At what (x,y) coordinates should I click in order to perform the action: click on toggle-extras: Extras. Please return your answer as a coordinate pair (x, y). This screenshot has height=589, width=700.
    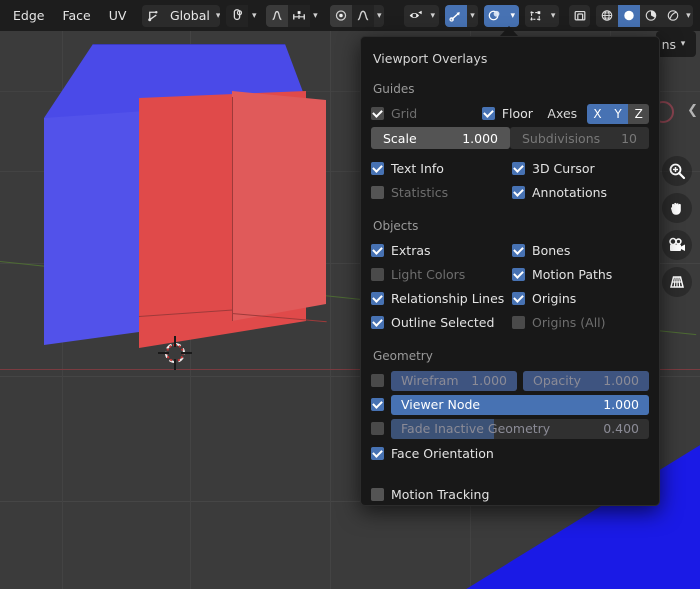
    Looking at the image, I should click on (439, 250).